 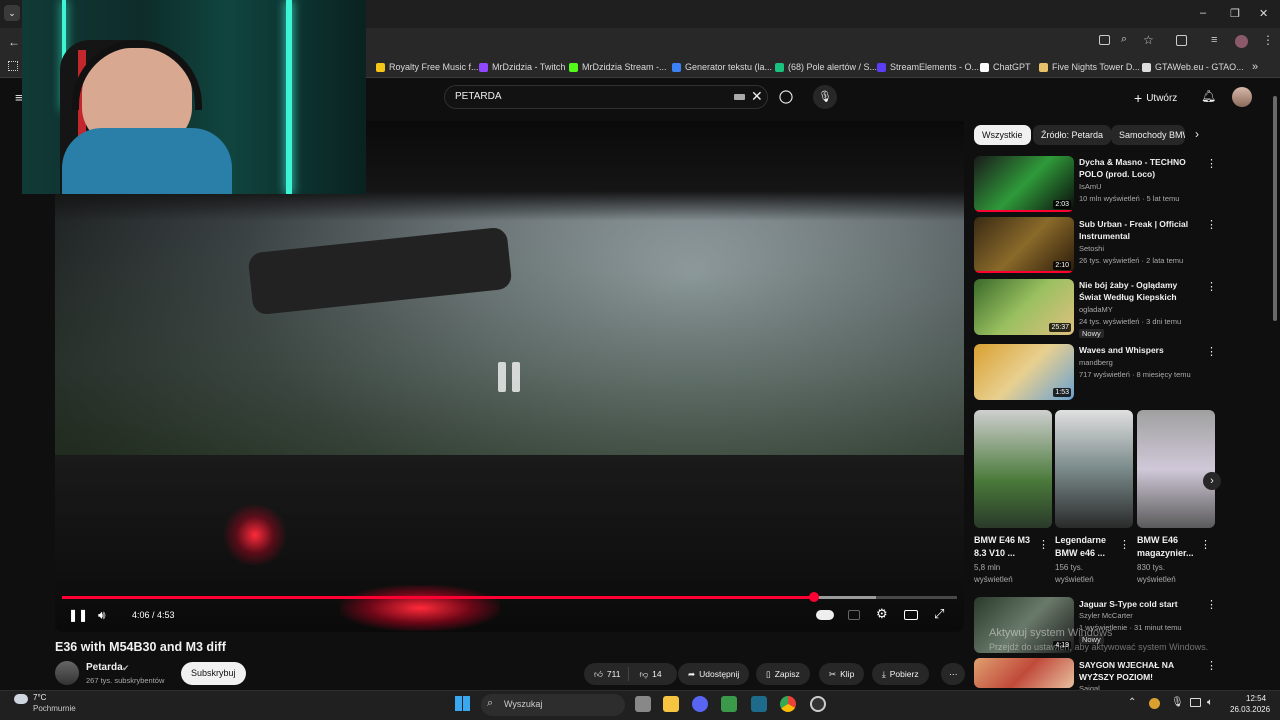 What do you see at coordinates (1132, 702) in the screenshot?
I see `tray-overflow-icon: ⌃` at bounding box center [1132, 702].